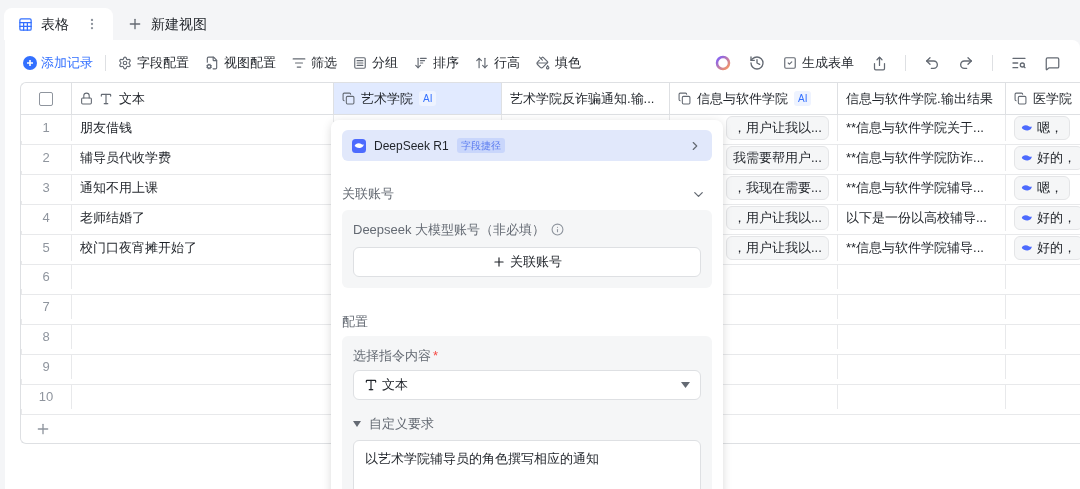  I want to click on link-account-button: 关联账号, so click(527, 261).